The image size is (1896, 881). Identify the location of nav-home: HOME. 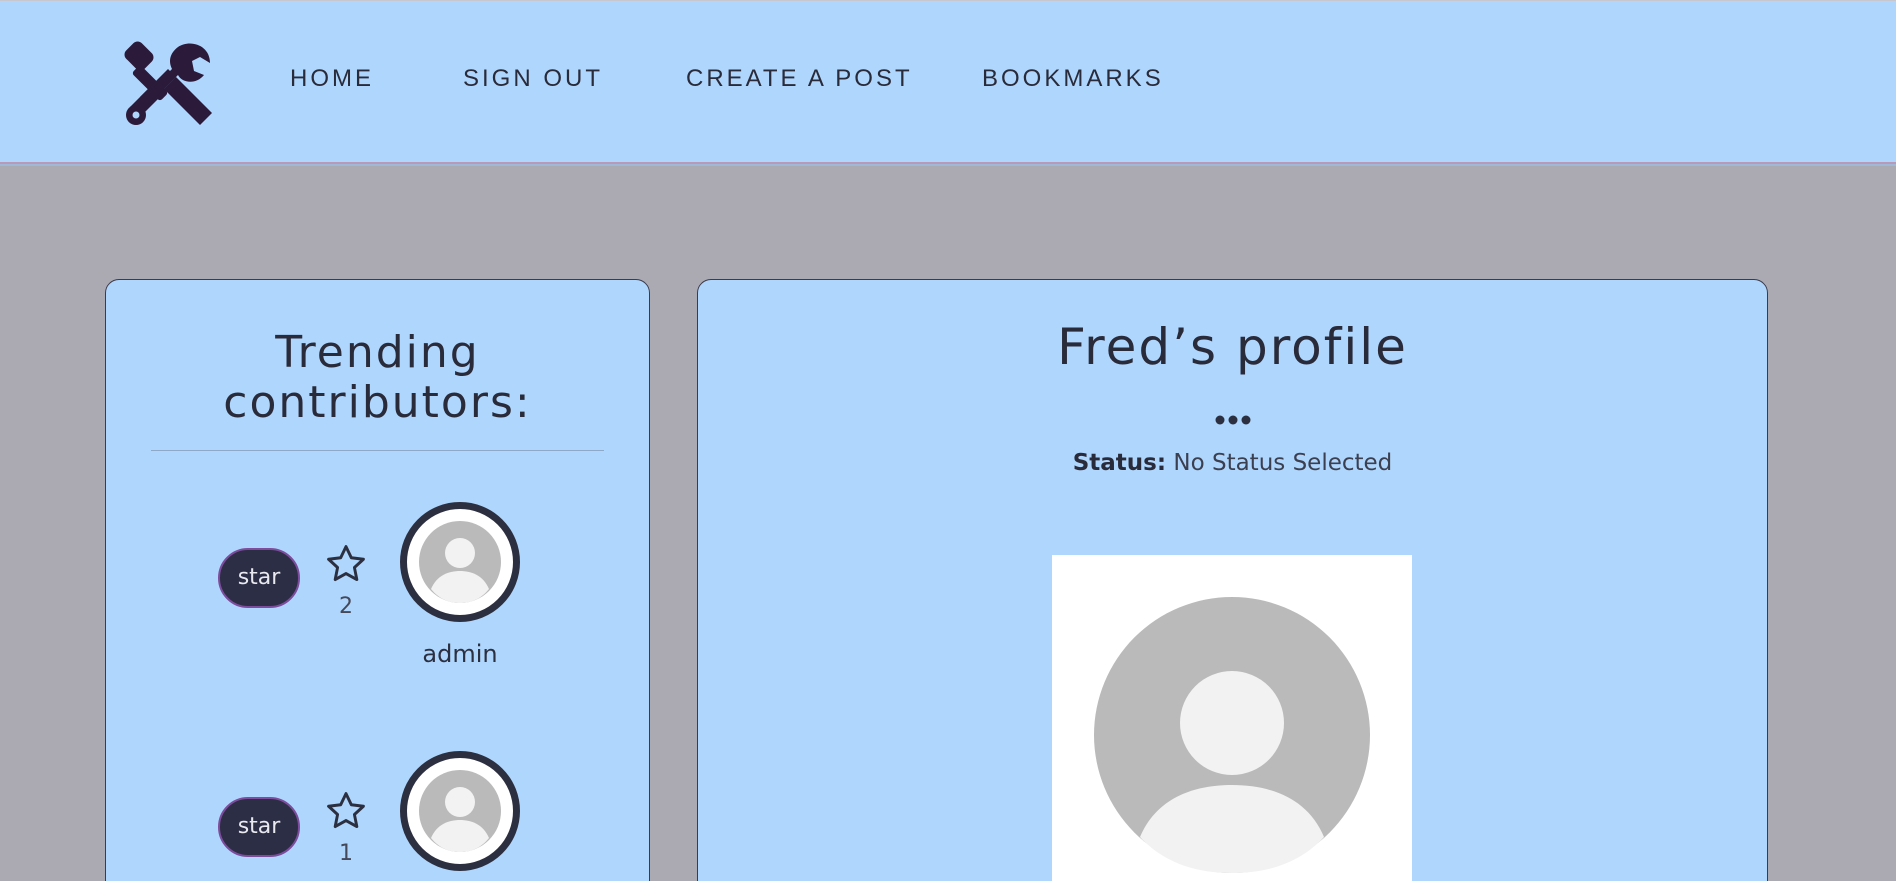
(332, 79).